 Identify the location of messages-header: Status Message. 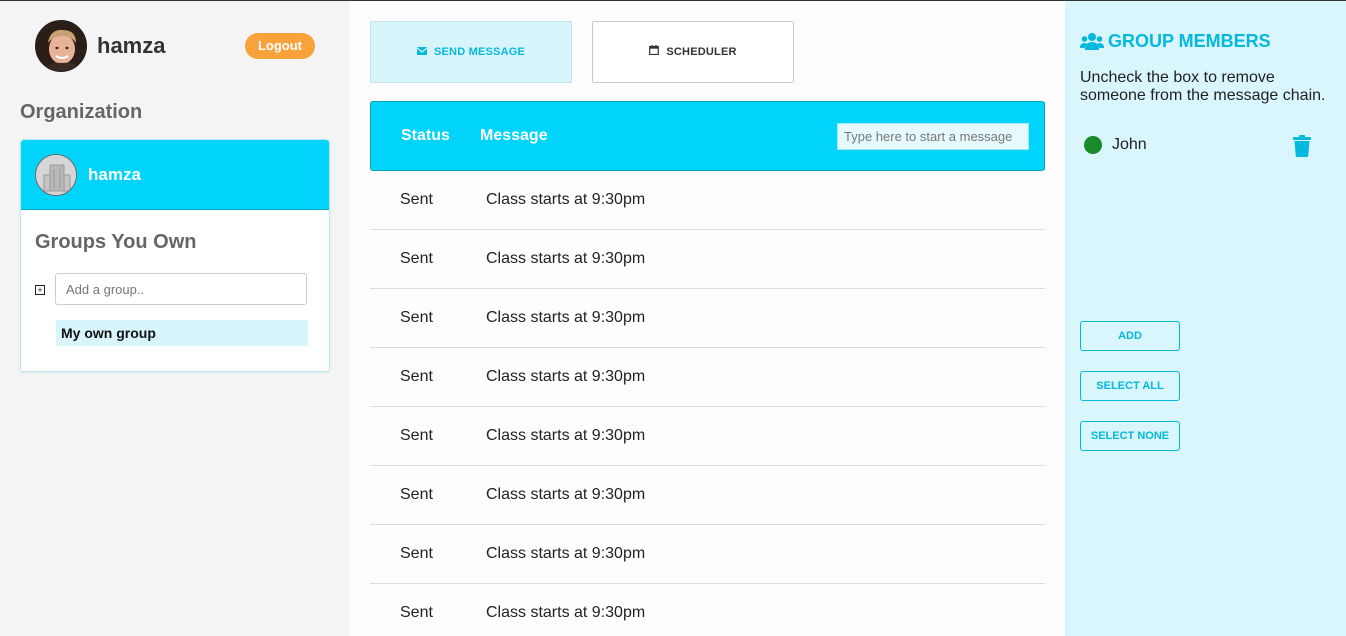
(707, 136).